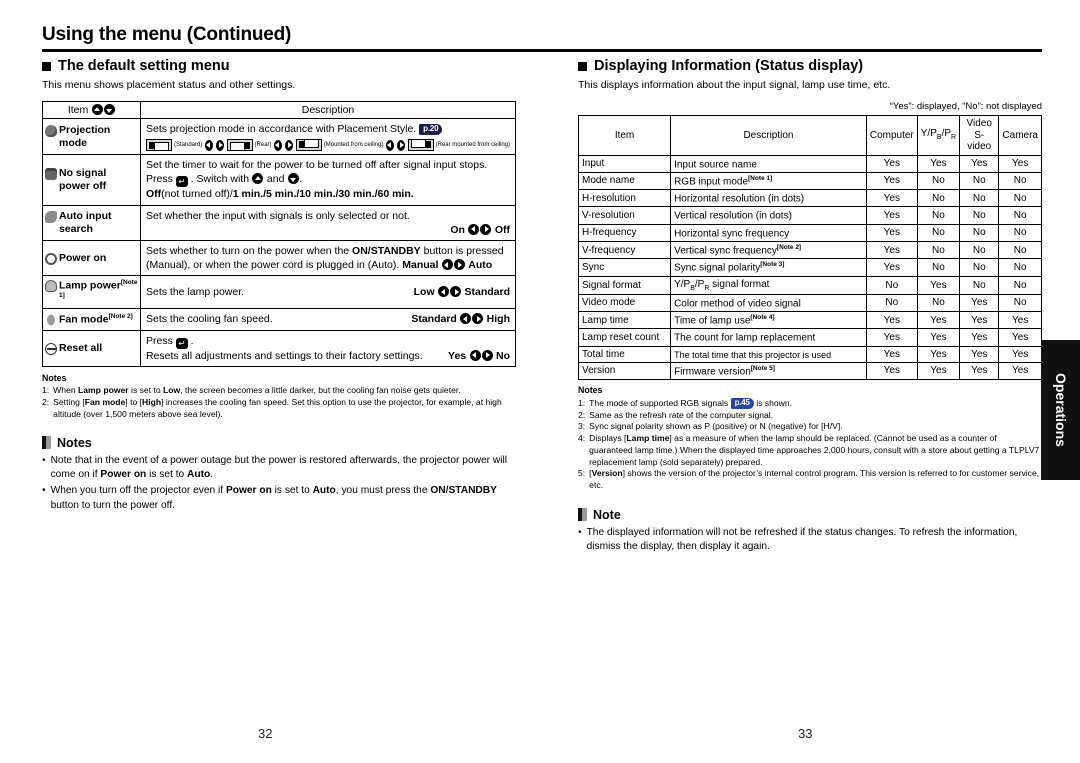 This screenshot has height=763, width=1080. I want to click on row-item-reset-all: Reset all, so click(91, 348).